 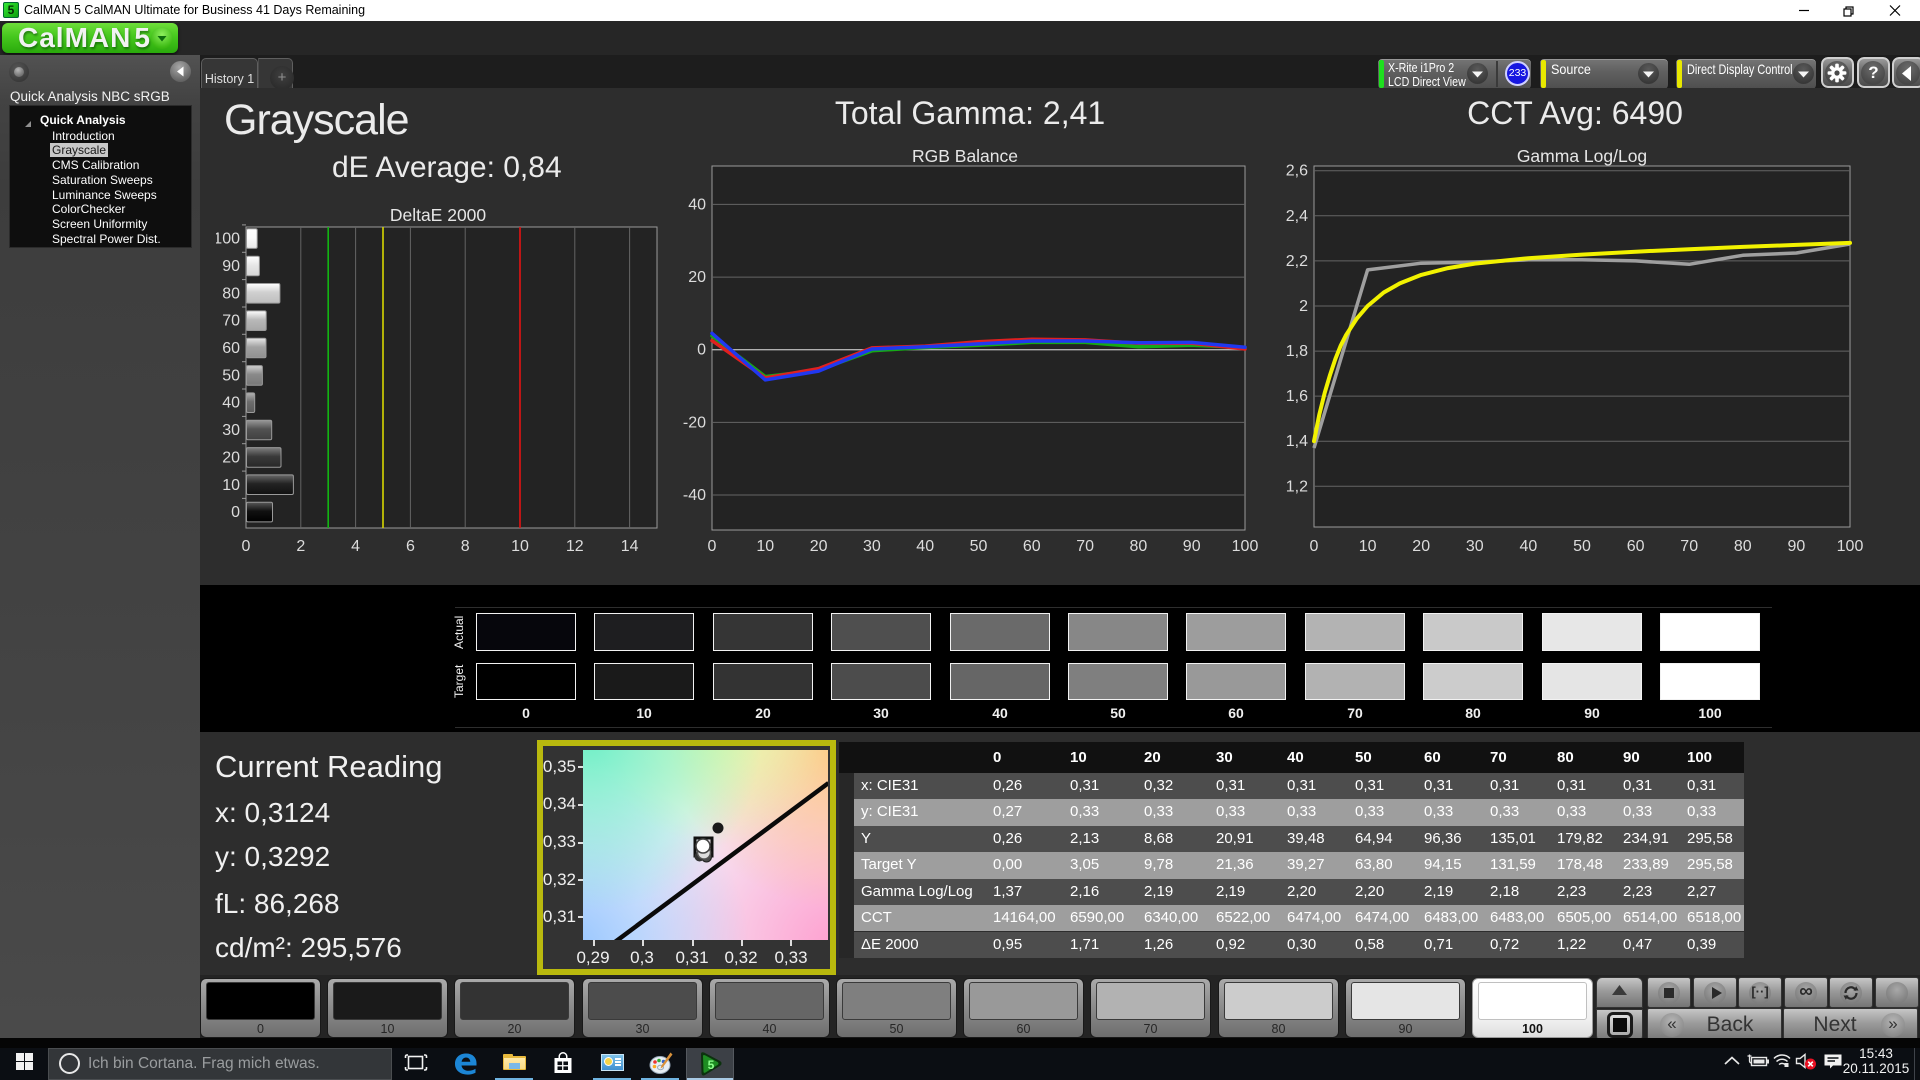 What do you see at coordinates (1297, 441) in the screenshot?
I see `svg-text: 1,4` at bounding box center [1297, 441].